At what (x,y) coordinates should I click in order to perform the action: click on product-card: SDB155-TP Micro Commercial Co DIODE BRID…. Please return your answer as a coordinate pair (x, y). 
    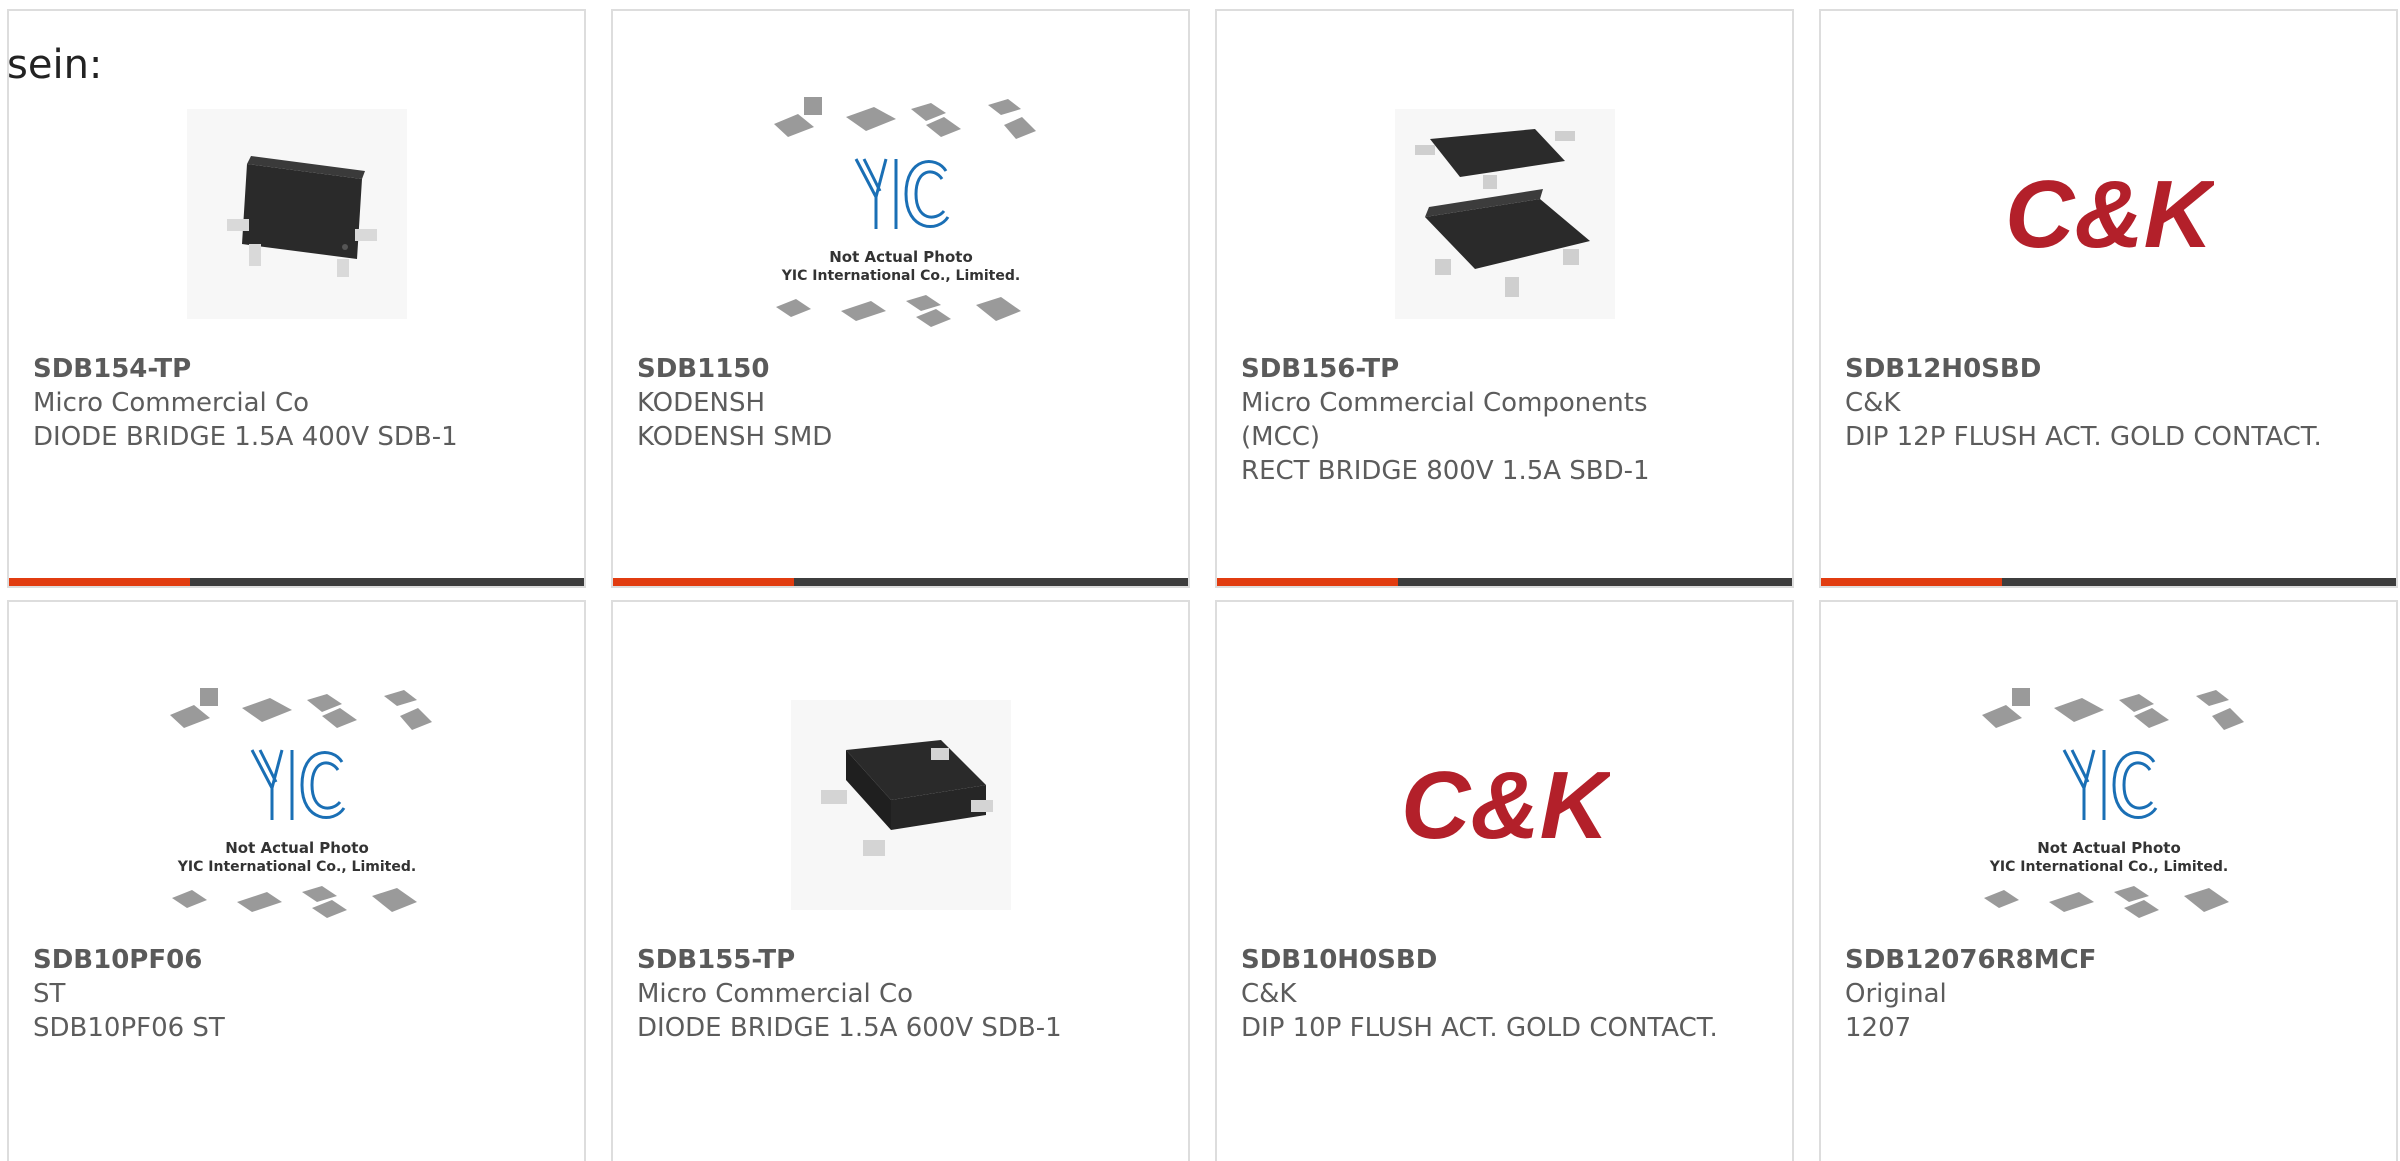
    Looking at the image, I should click on (900, 880).